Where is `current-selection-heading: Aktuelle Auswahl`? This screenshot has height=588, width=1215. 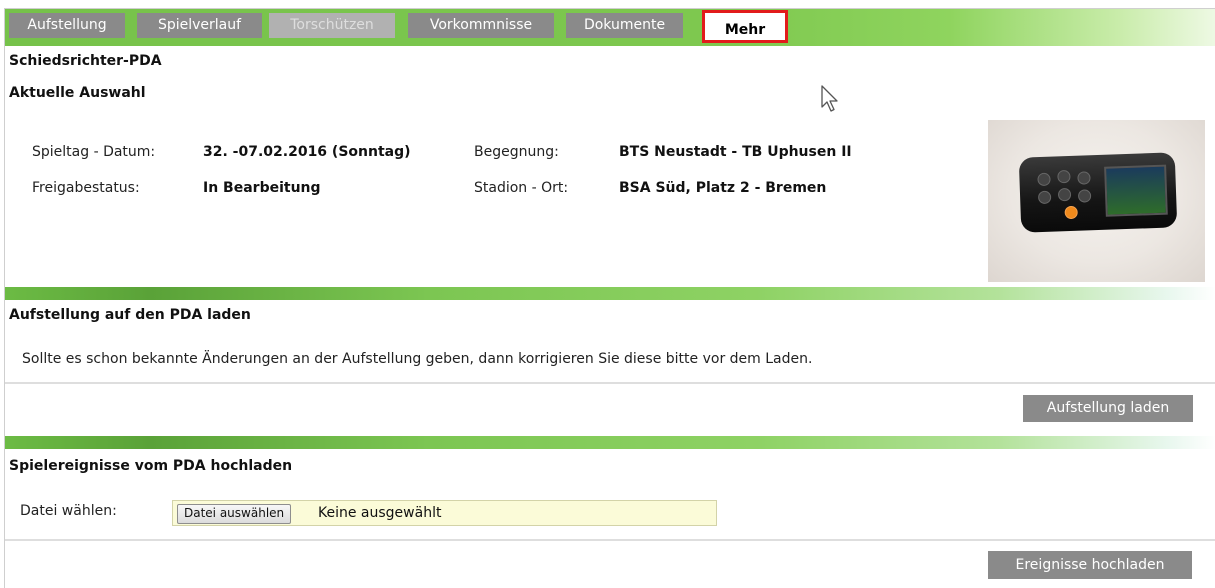
current-selection-heading: Aktuelle Auswahl is located at coordinates (77, 93).